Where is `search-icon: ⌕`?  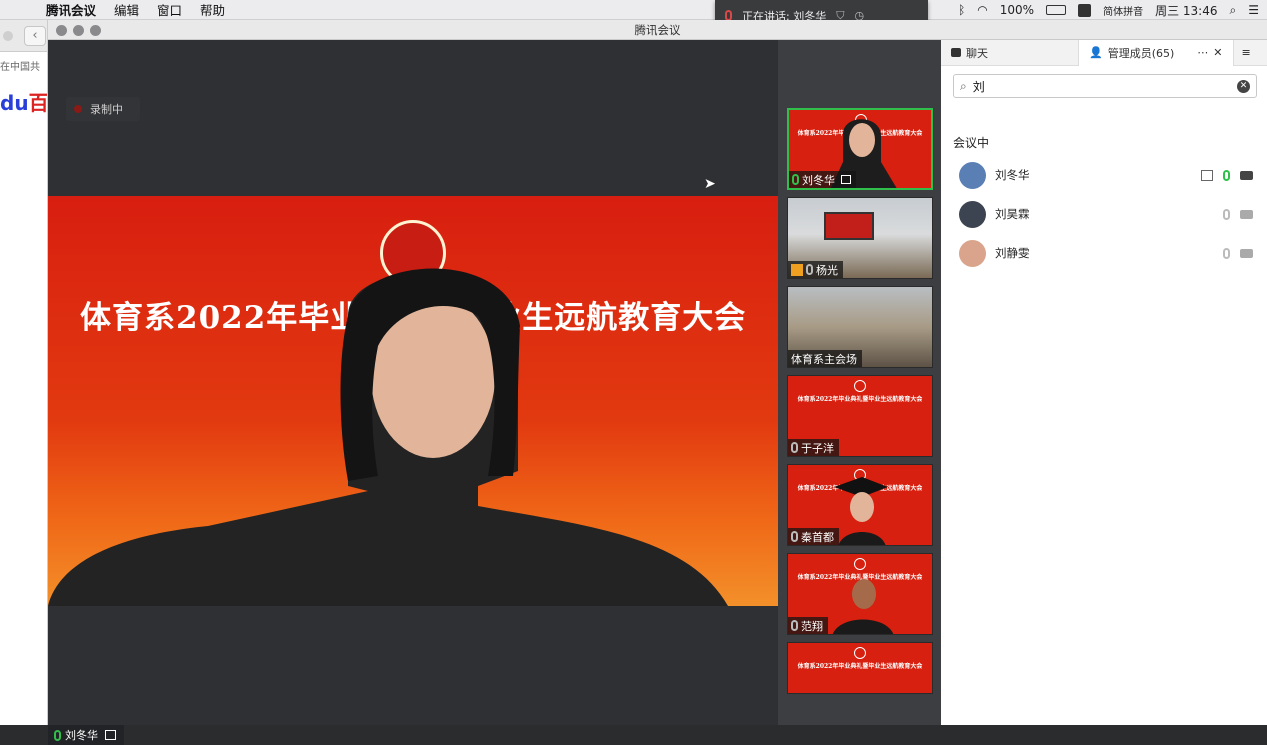
search-icon: ⌕ is located at coordinates (963, 85).